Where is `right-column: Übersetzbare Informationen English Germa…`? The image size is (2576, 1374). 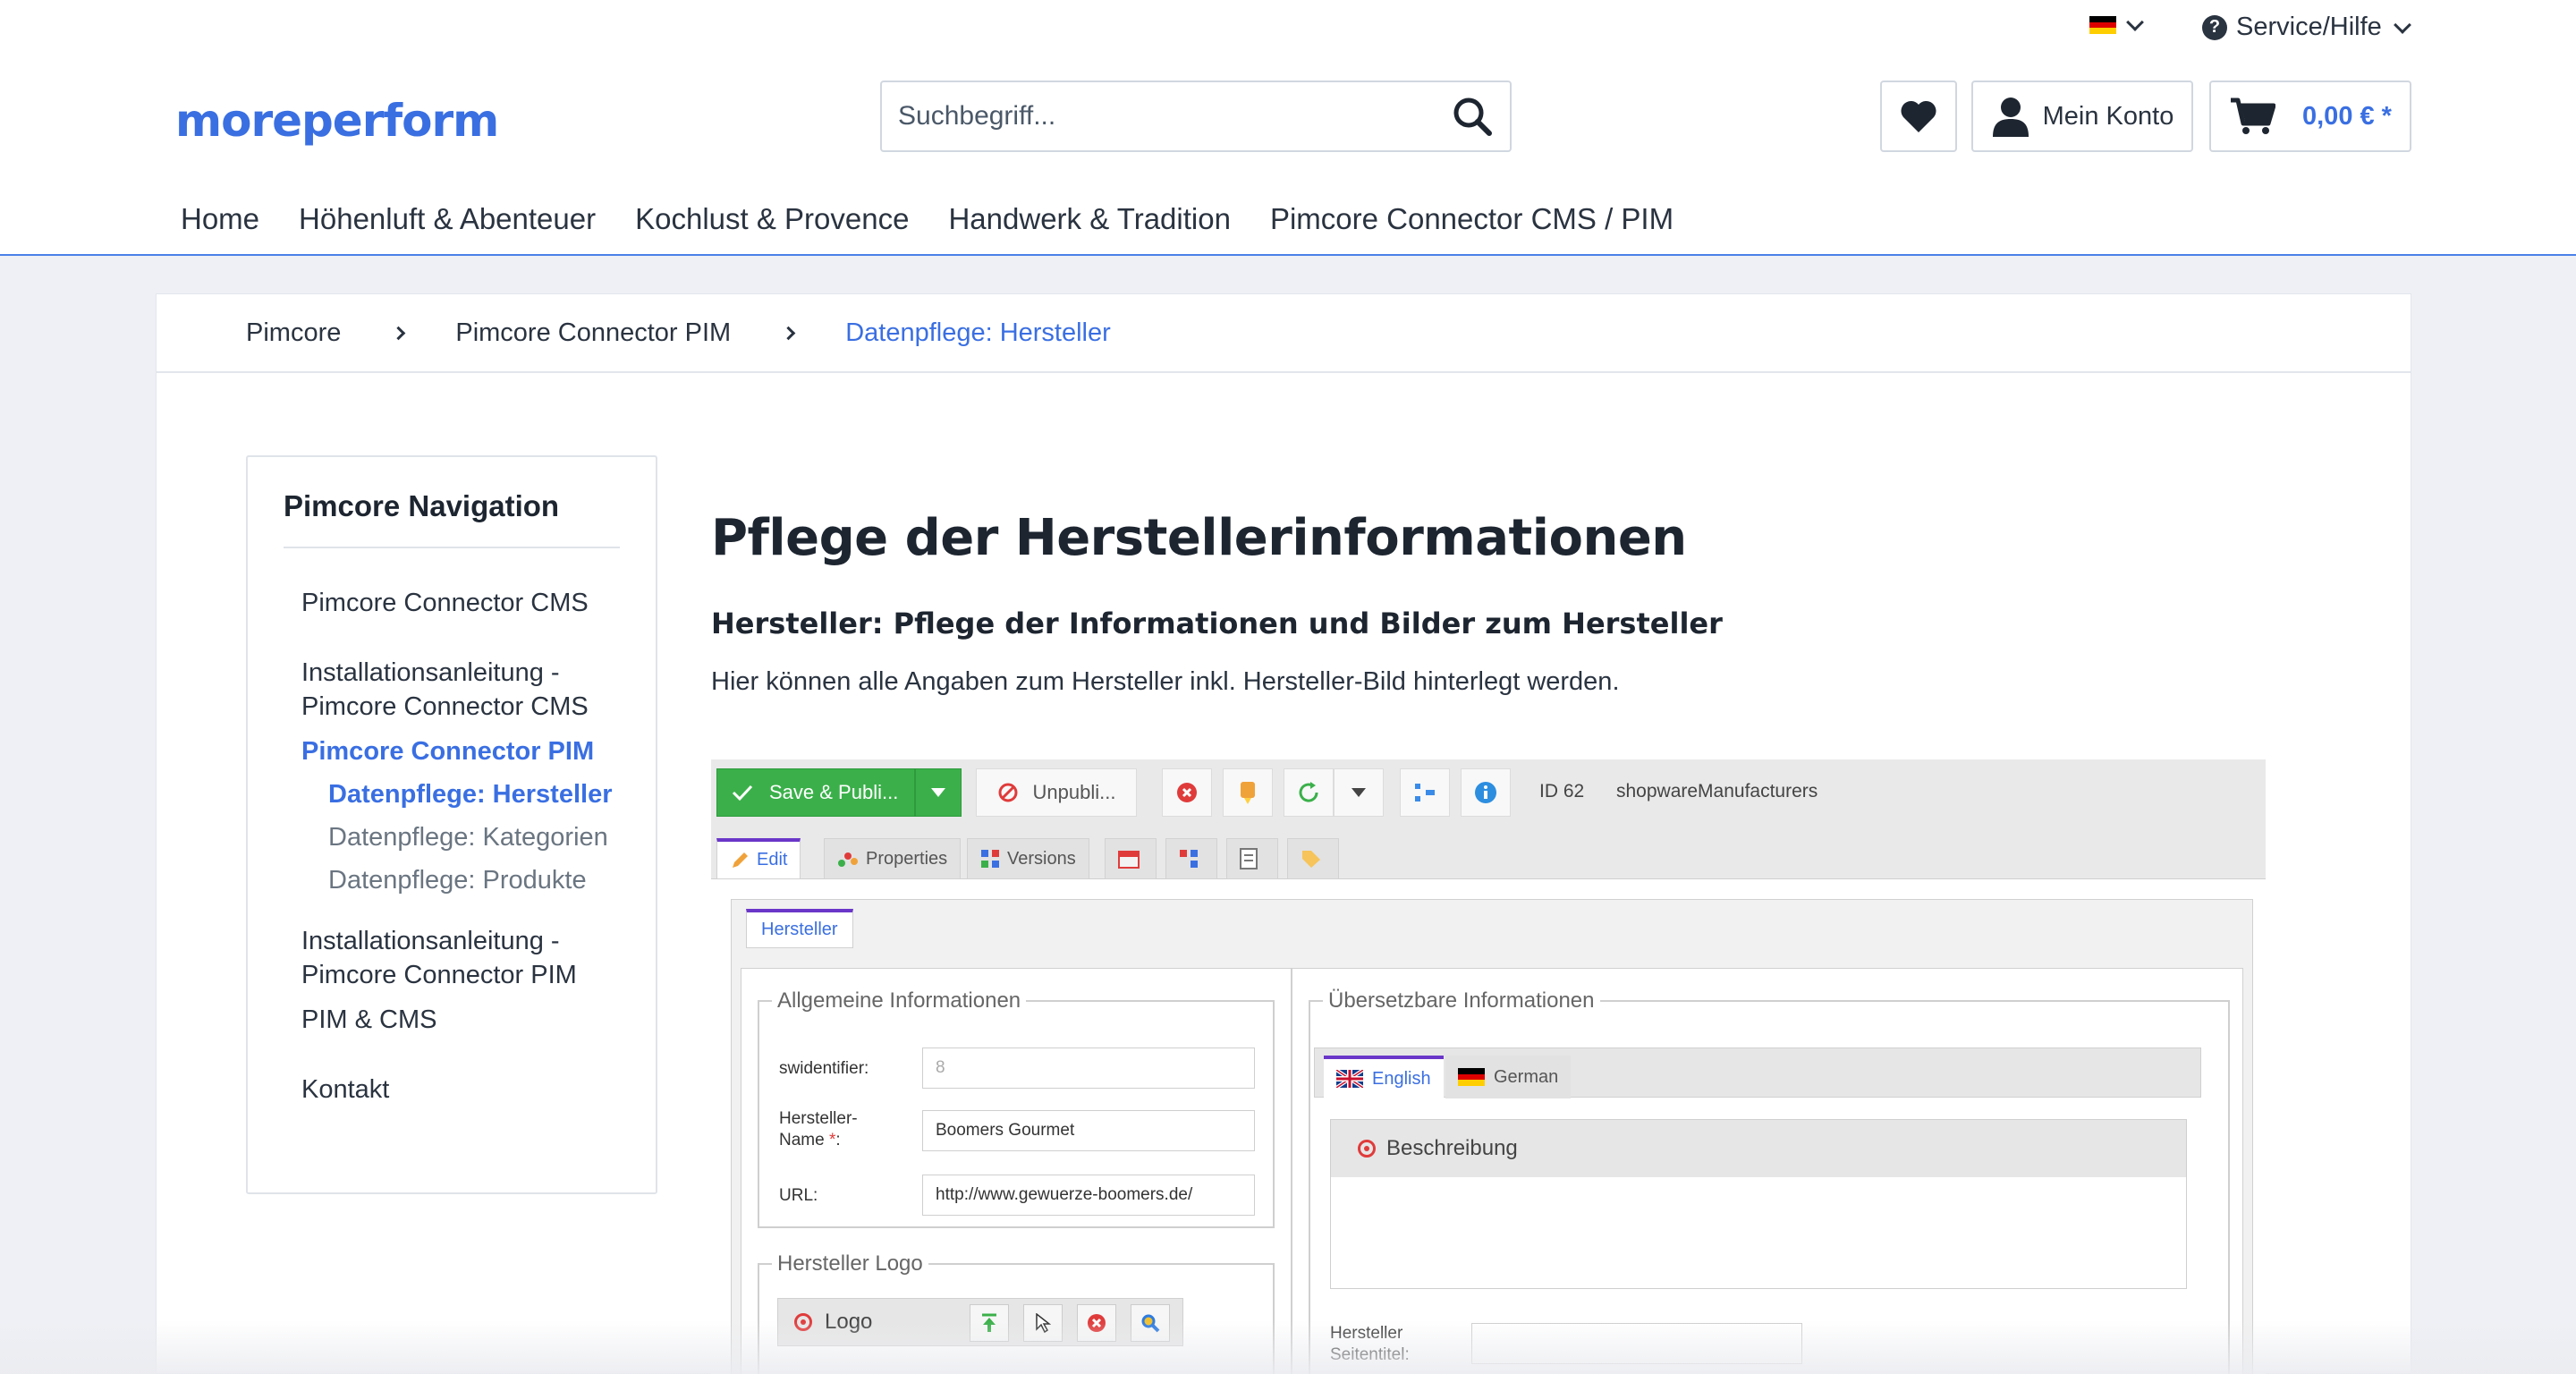 right-column: Übersetzbare Informationen English Germa… is located at coordinates (1768, 1171).